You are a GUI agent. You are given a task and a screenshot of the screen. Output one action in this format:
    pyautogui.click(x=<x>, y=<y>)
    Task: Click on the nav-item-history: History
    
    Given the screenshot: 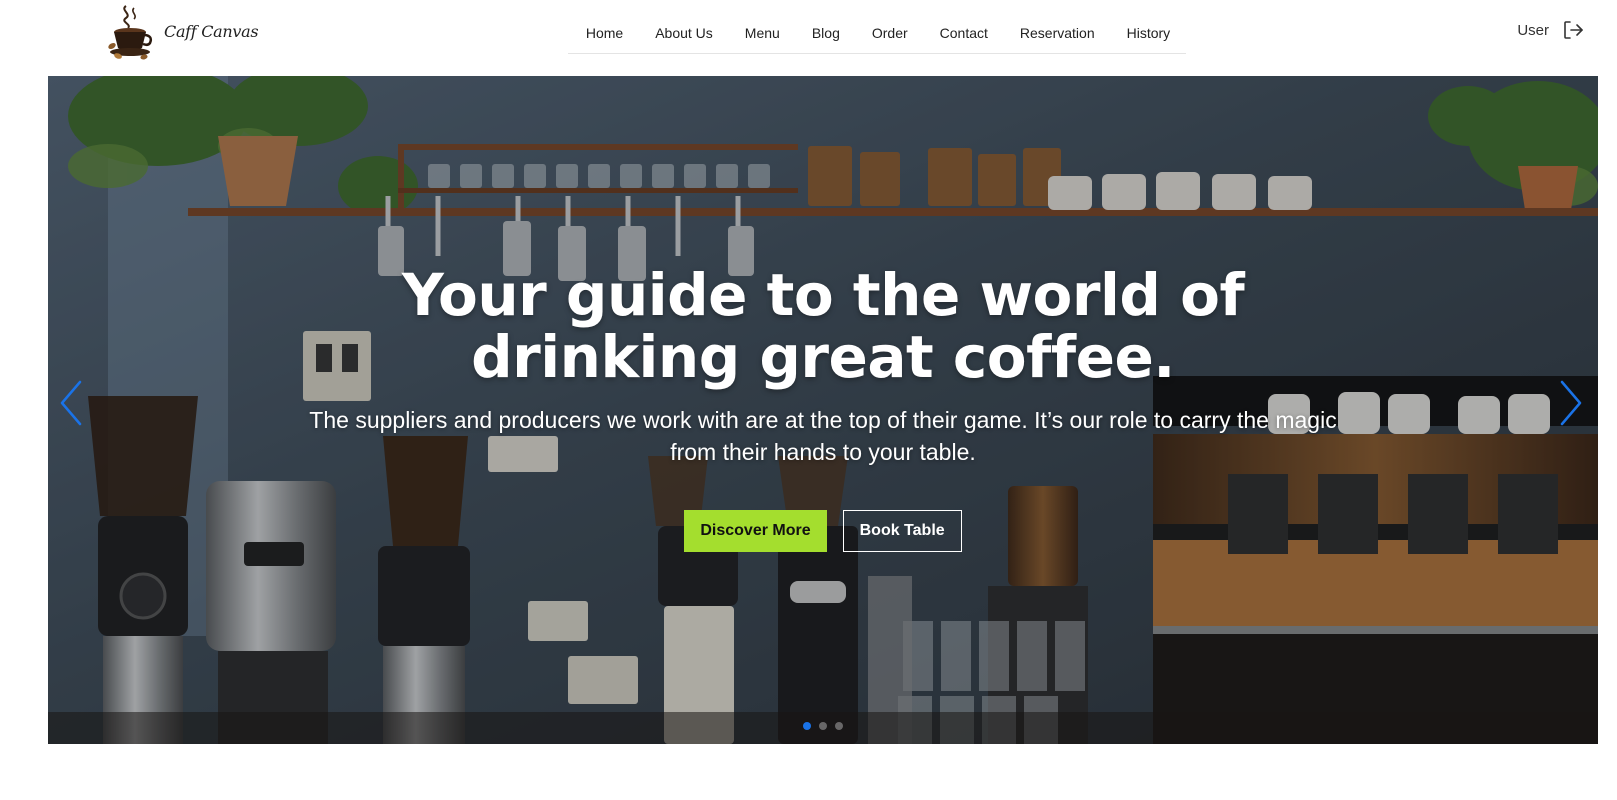 What is the action you would take?
    pyautogui.click(x=1149, y=33)
    